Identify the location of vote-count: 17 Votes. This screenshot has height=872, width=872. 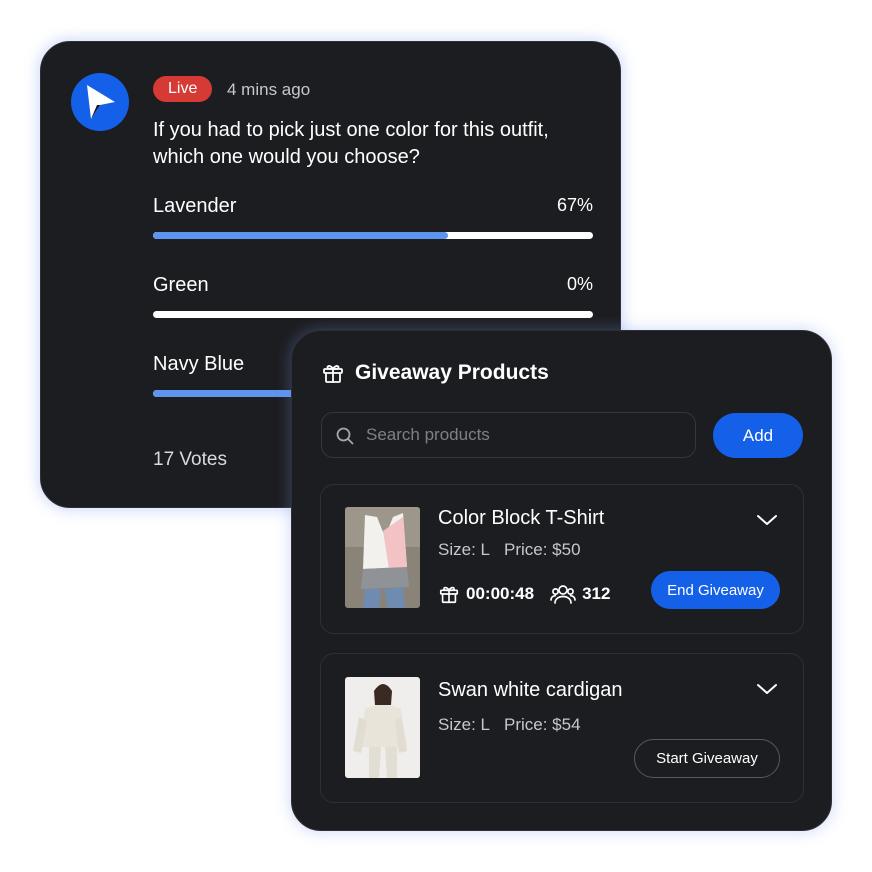
(190, 459).